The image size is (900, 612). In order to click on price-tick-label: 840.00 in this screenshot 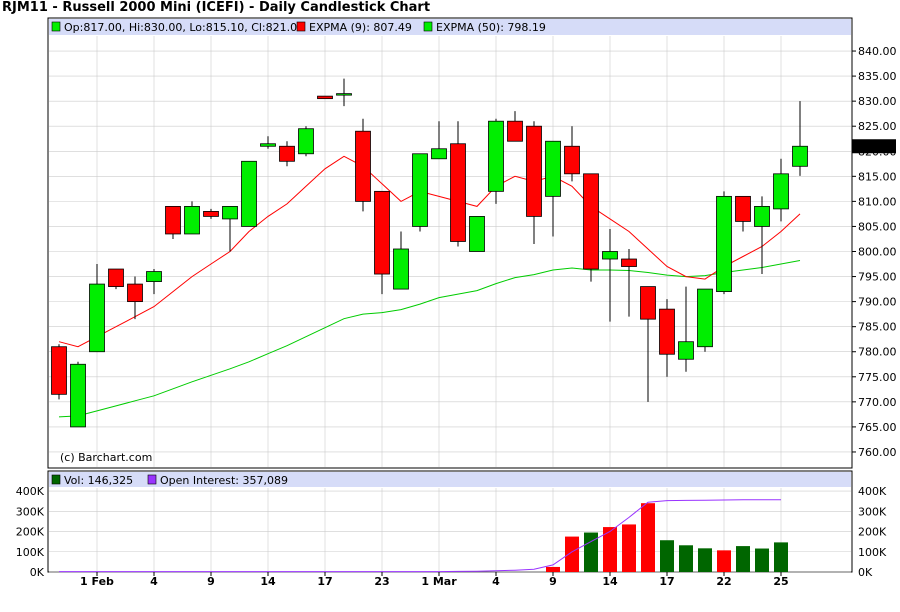, I will do `click(877, 51)`.